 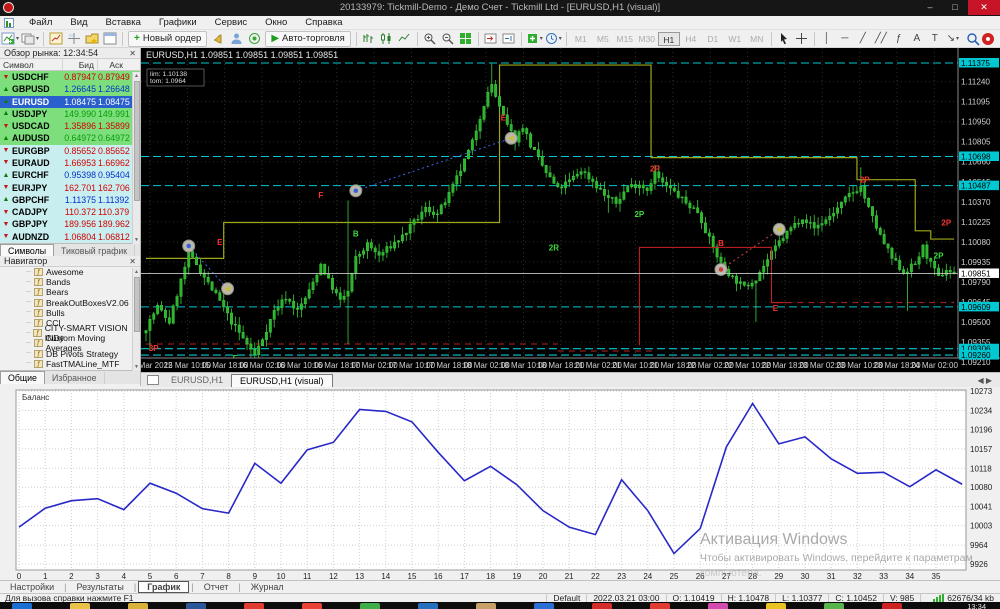 What do you see at coordinates (308, 38) in the screenshot?
I see `auto-trading-button: ▶ Авто-торговля` at bounding box center [308, 38].